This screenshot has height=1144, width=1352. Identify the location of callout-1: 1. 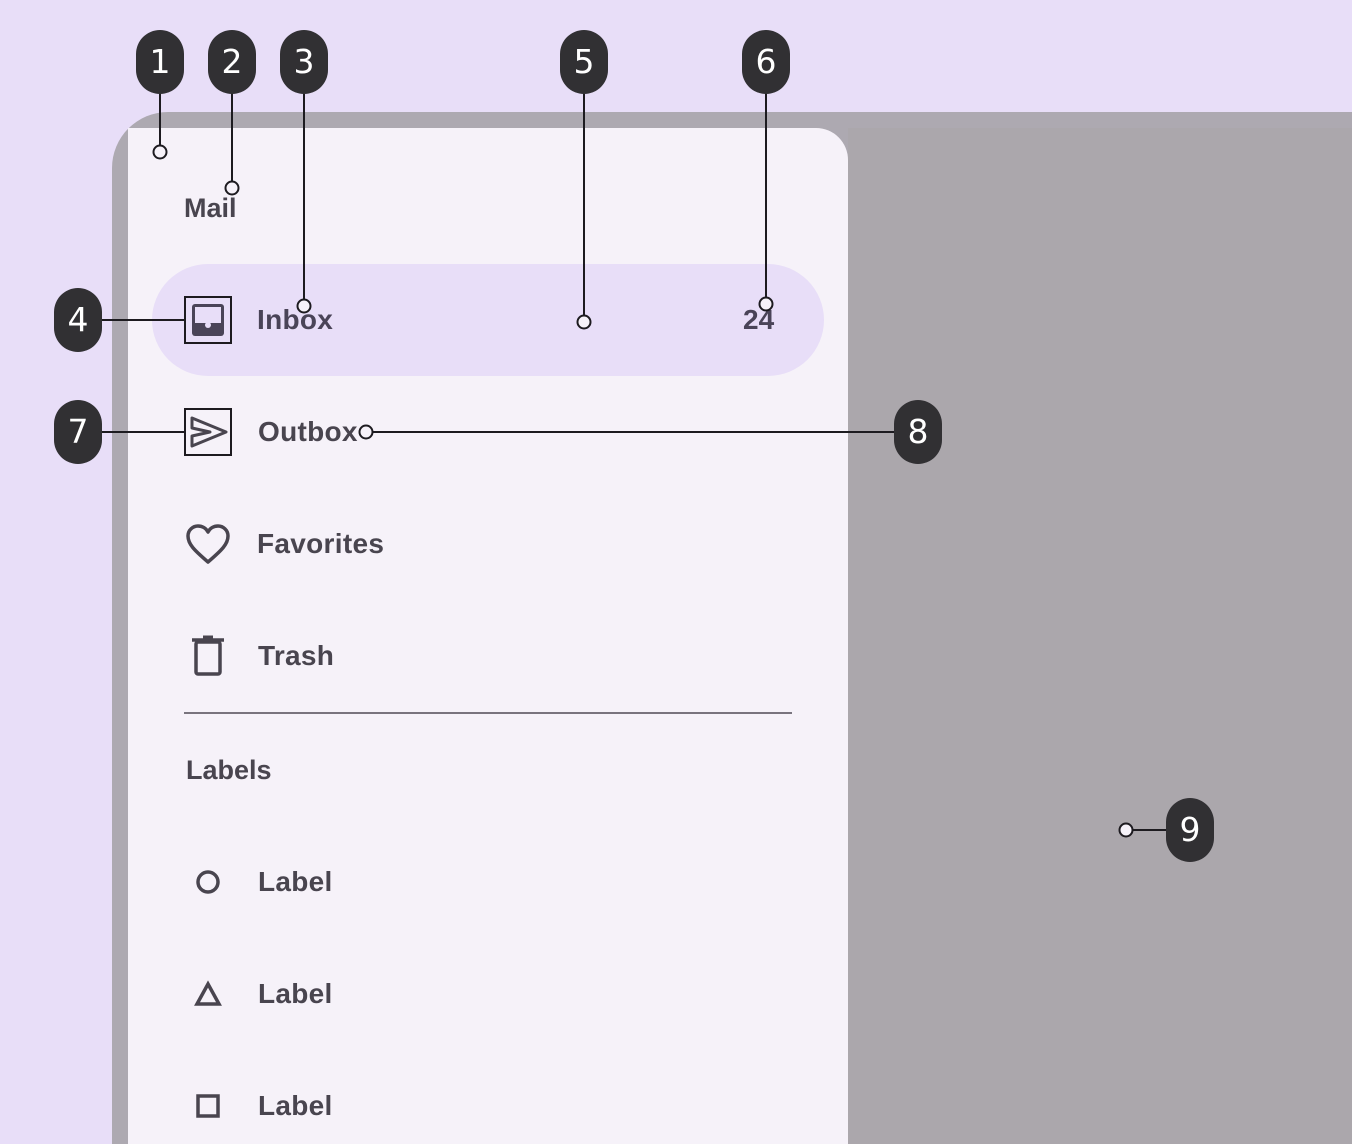
(160, 62).